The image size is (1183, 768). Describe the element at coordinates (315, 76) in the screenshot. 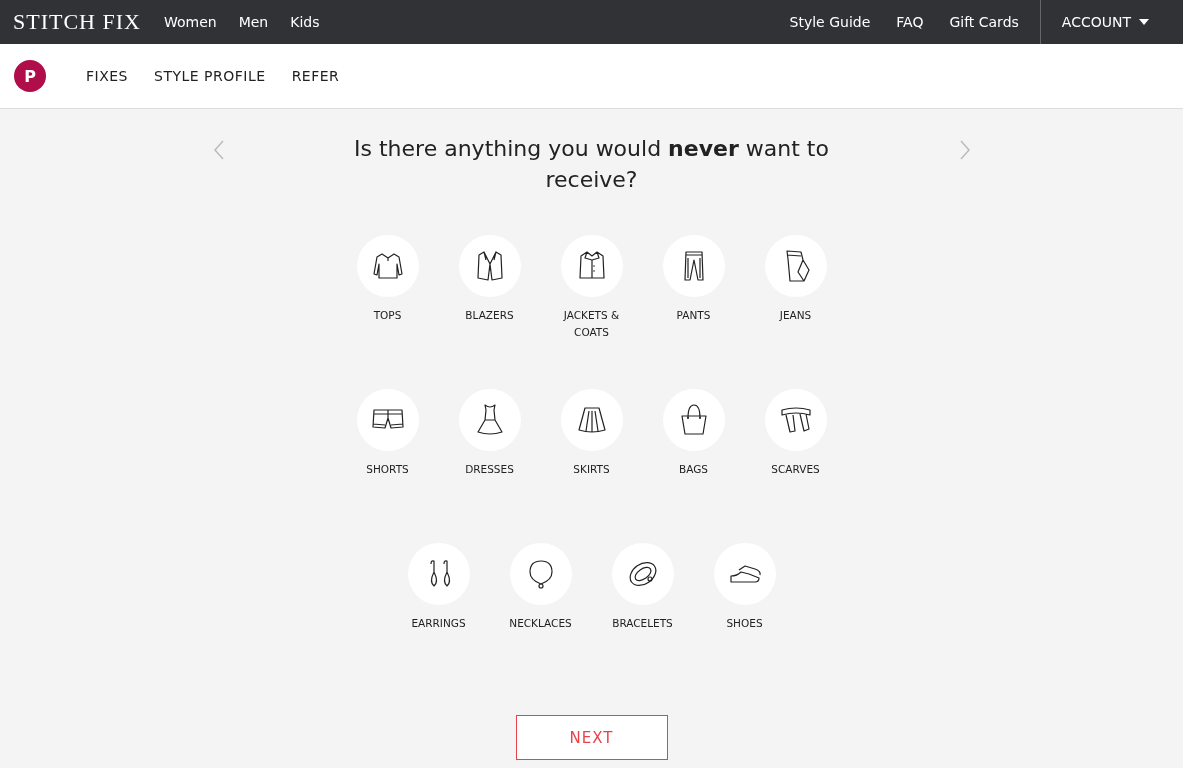

I see `profile-tab: REFER` at that location.